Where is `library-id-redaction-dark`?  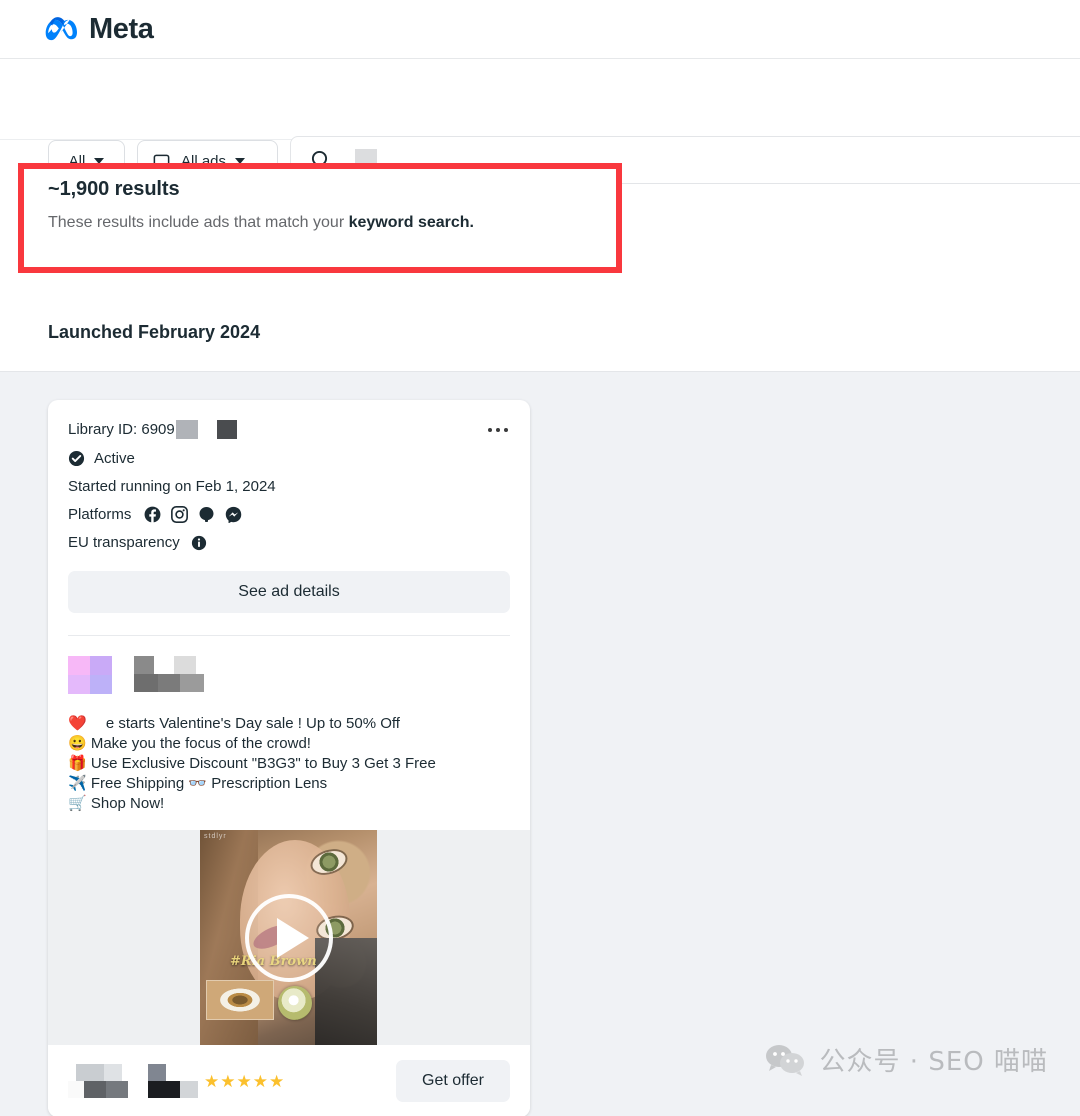
library-id-redaction-dark is located at coordinates (226, 429).